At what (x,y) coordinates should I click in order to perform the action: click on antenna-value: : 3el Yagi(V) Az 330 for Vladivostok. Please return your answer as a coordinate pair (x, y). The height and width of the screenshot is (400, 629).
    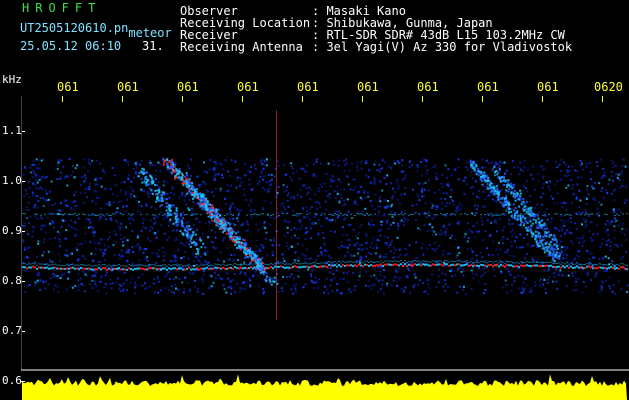
    Looking at the image, I should click on (442, 47).